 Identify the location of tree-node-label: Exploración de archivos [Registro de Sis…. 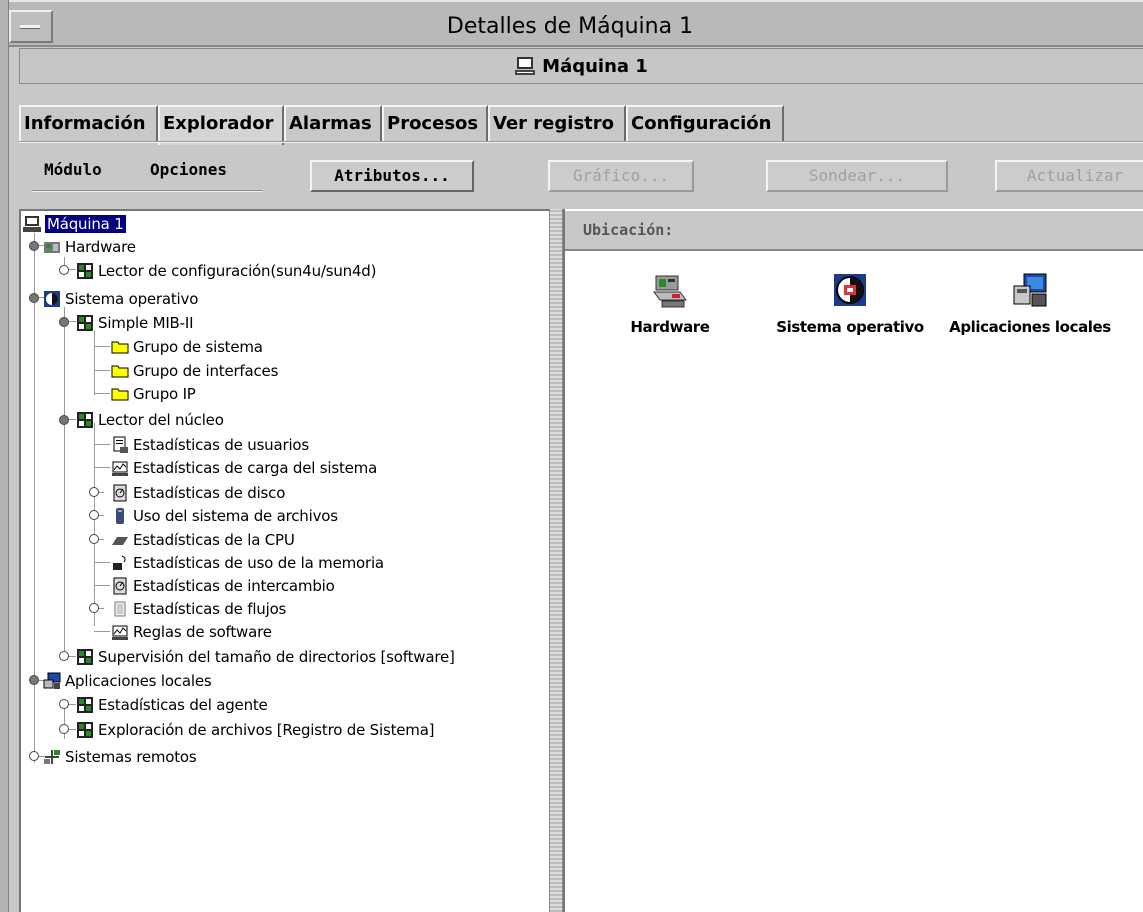
(266, 729).